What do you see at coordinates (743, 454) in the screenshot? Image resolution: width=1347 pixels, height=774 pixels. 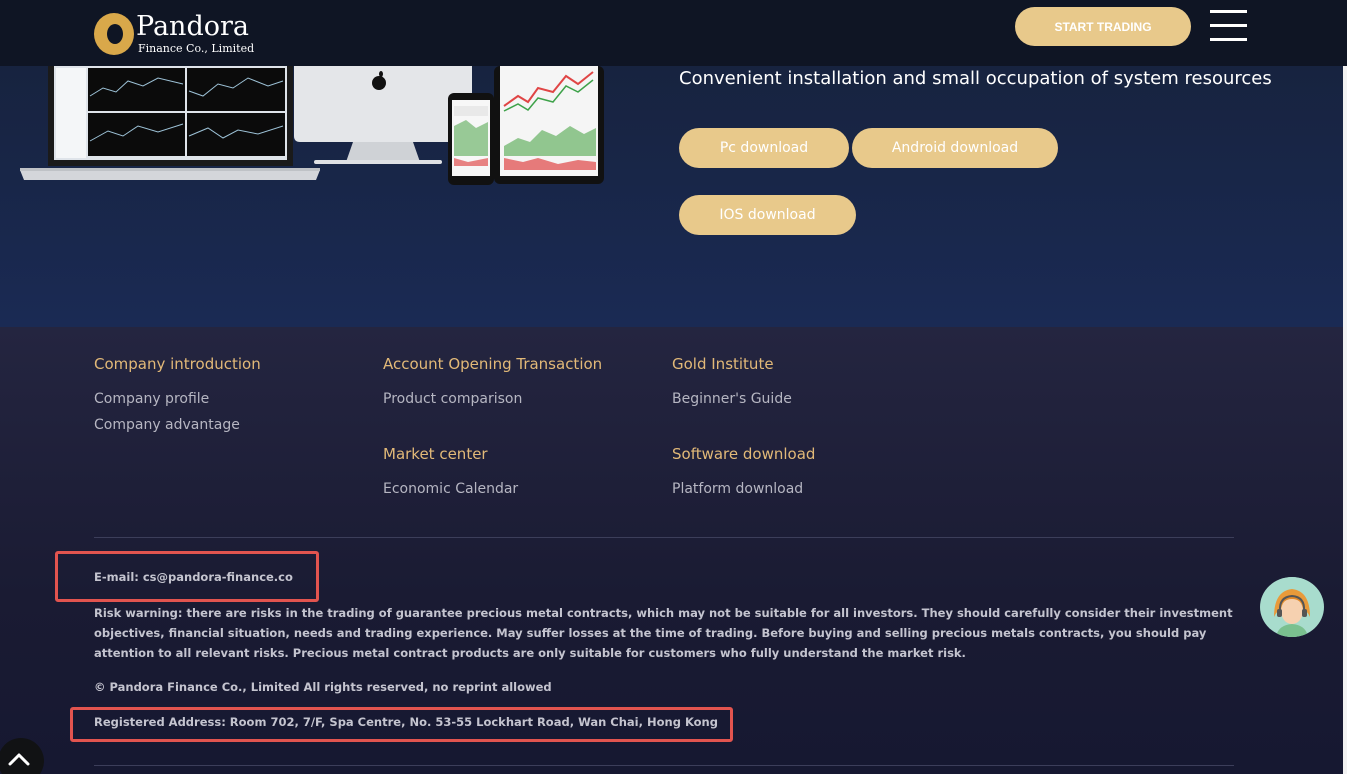 I see `footer-heading: Software download` at bounding box center [743, 454].